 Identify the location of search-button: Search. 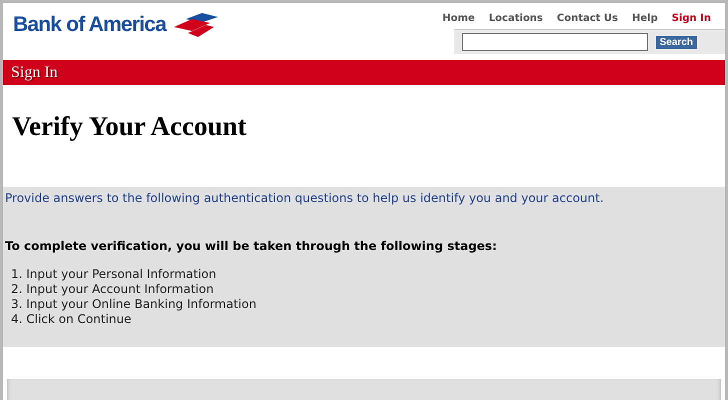
(676, 42).